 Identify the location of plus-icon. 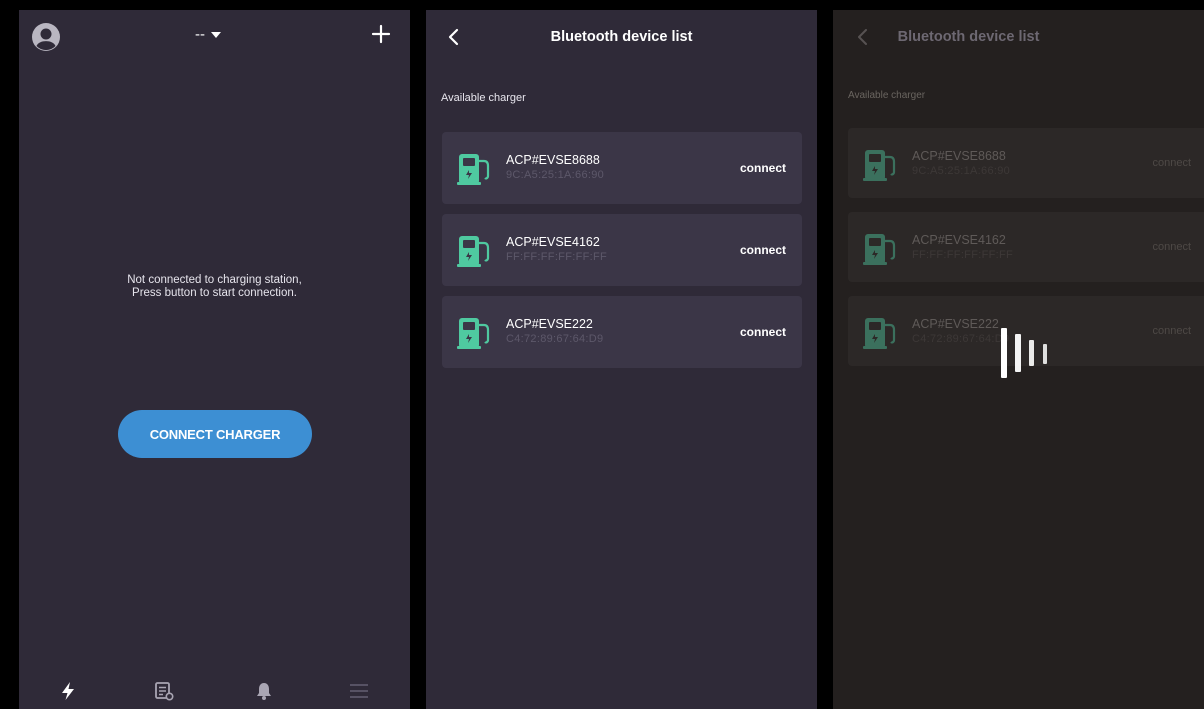
(381, 34).